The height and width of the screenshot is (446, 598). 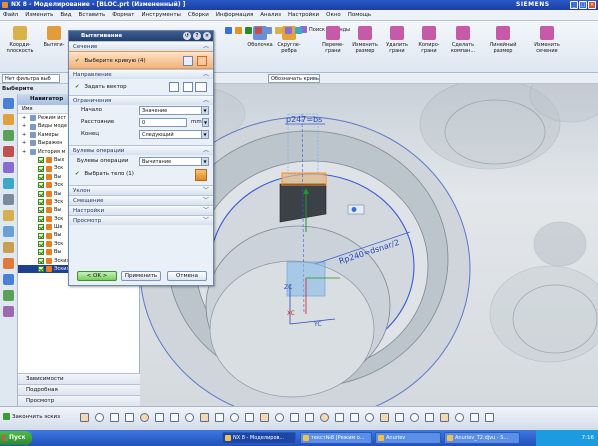 What do you see at coordinates (8, 279) in the screenshot?
I see `manufacturing-wizard-icon` at bounding box center [8, 279].